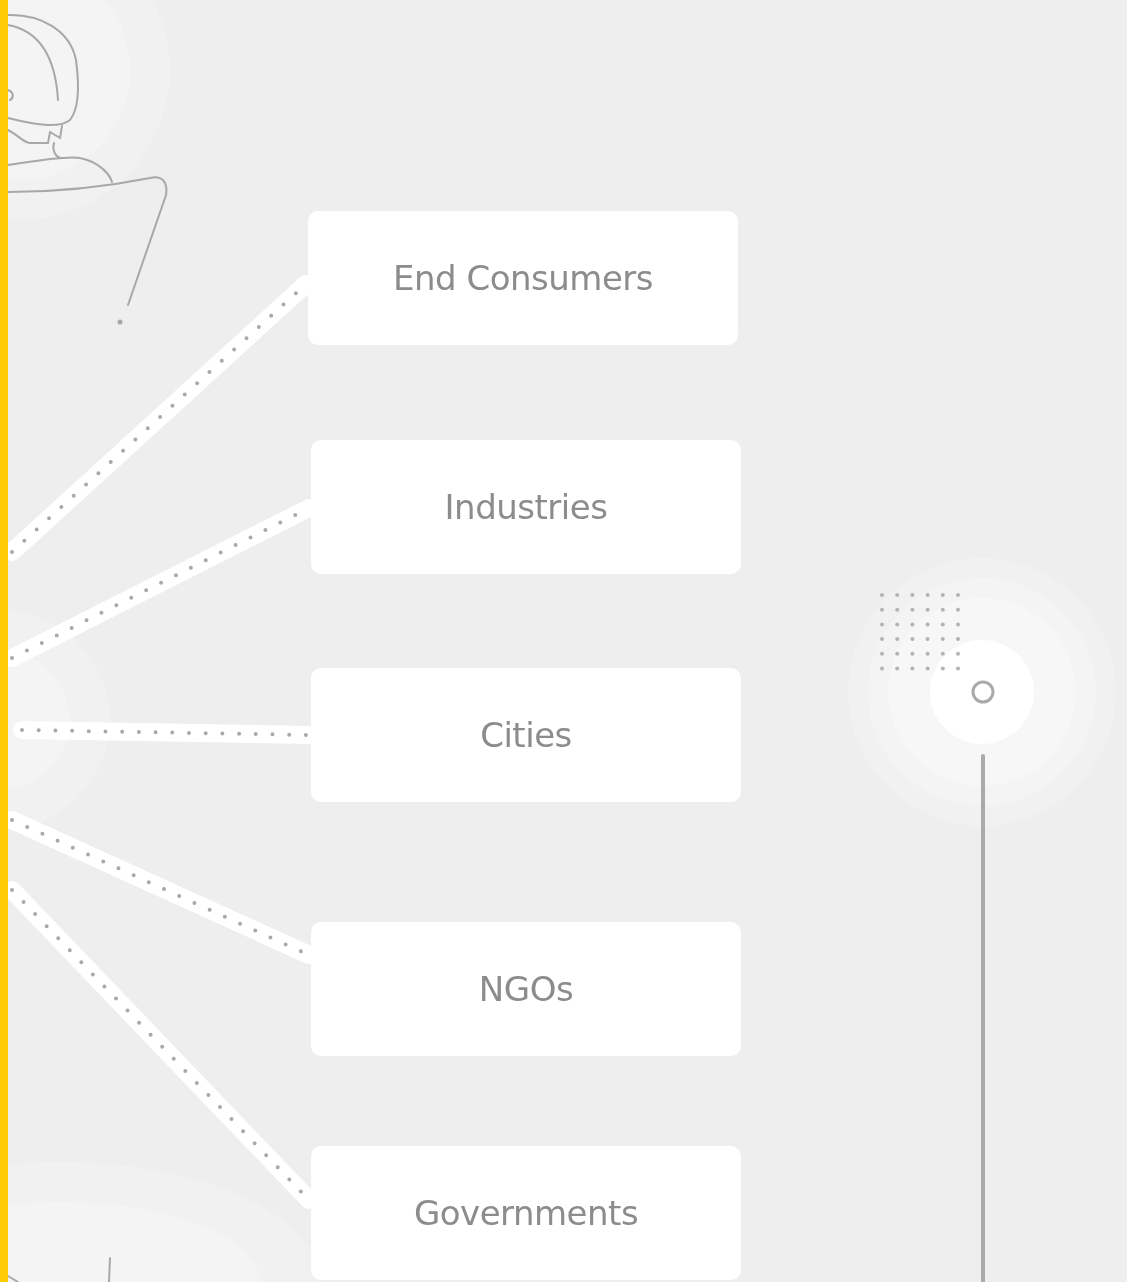 The width and height of the screenshot is (1127, 1282). Describe the element at coordinates (523, 278) in the screenshot. I see `audience-label: End Consumers` at that location.